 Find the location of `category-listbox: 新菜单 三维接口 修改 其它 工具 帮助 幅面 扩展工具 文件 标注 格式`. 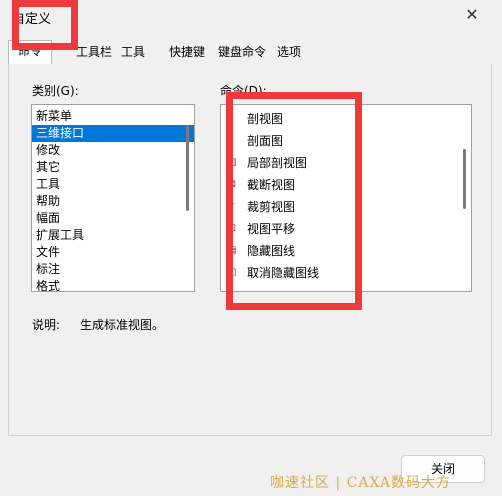

category-listbox: 新菜单 三维接口 修改 其它 工具 帮助 幅面 扩展工具 文件 标注 格式 is located at coordinates (113, 198).